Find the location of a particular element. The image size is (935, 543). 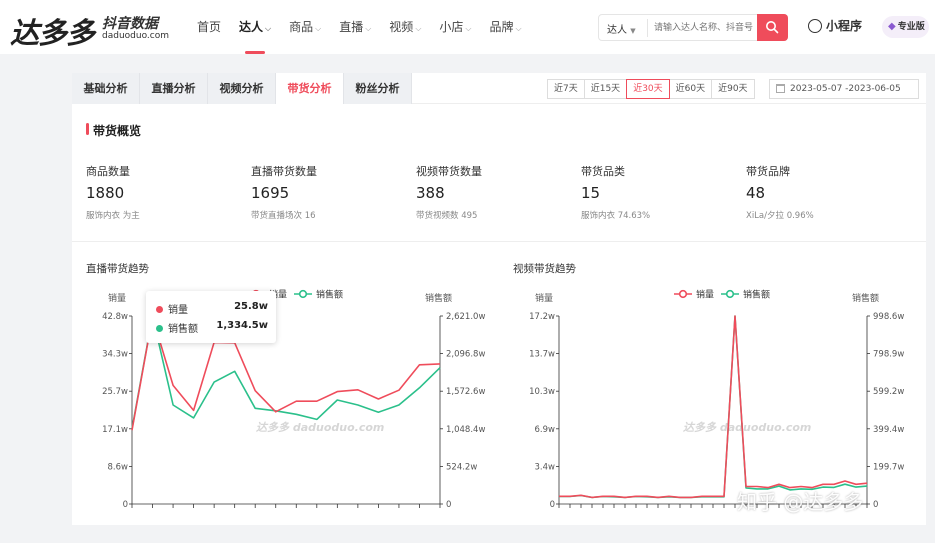

stat-label: 直播带货数量 is located at coordinates (284, 171).